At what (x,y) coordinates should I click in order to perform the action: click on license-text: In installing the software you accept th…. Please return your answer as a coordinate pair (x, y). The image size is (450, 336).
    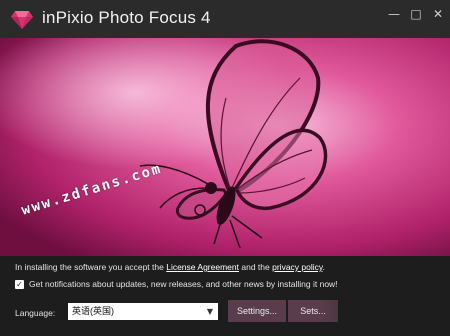
    Looking at the image, I should click on (170, 267).